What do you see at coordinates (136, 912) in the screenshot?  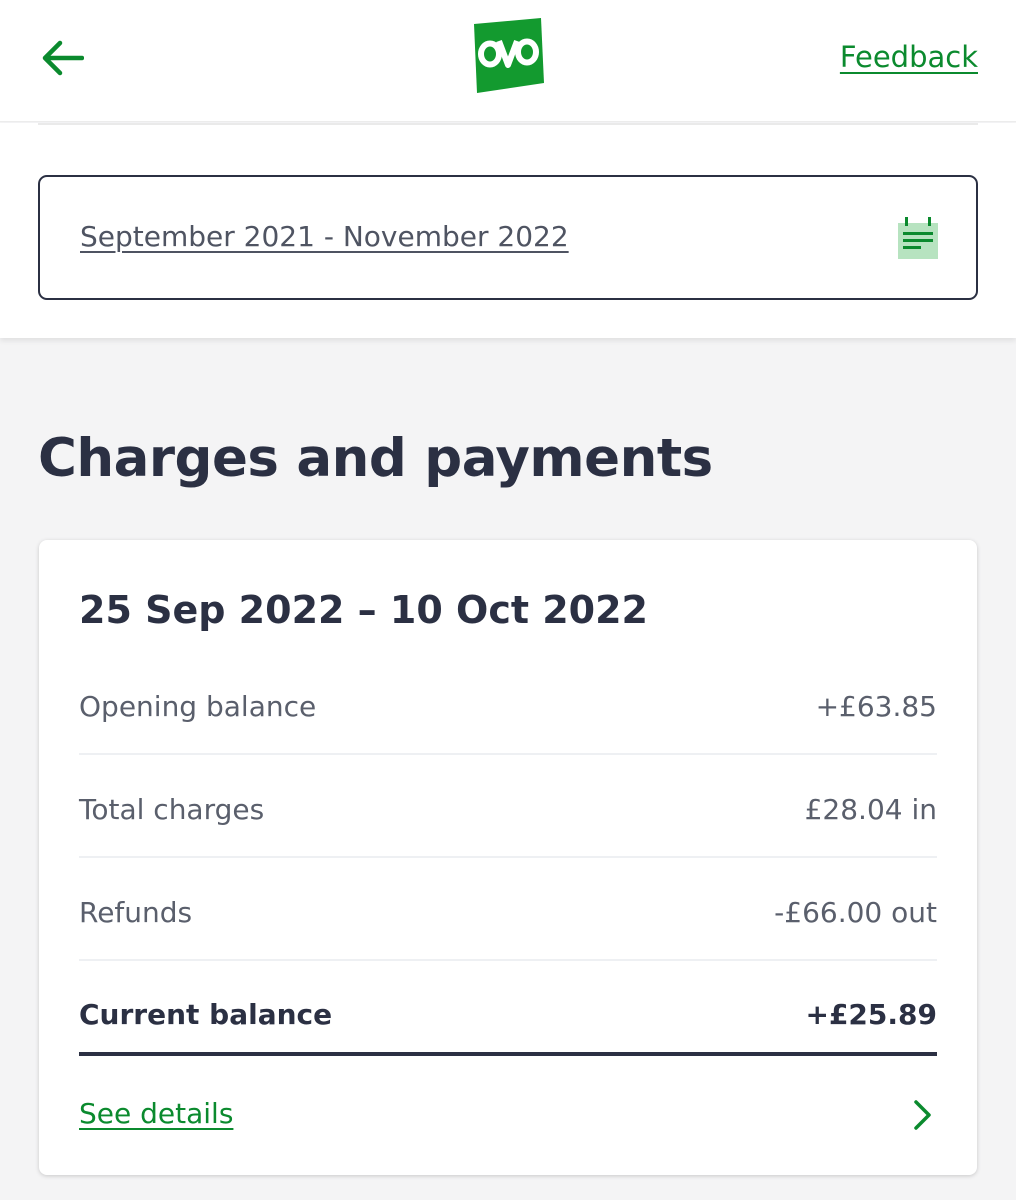 I see `row-label: Refunds` at bounding box center [136, 912].